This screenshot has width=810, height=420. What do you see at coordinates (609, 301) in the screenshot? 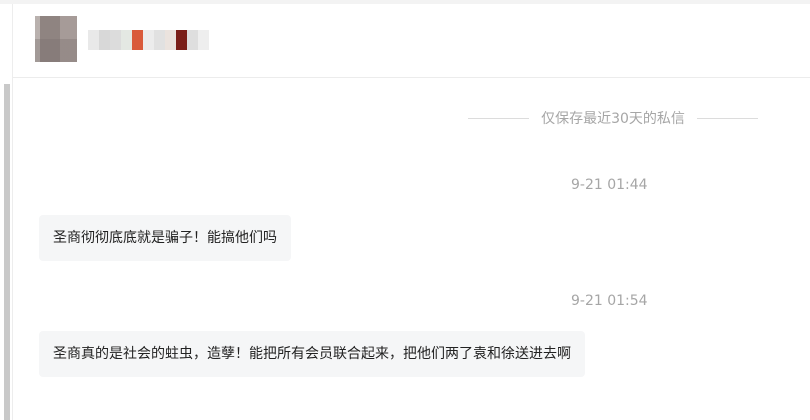
I see `message-timestamp: 9-21 01:54` at bounding box center [609, 301].